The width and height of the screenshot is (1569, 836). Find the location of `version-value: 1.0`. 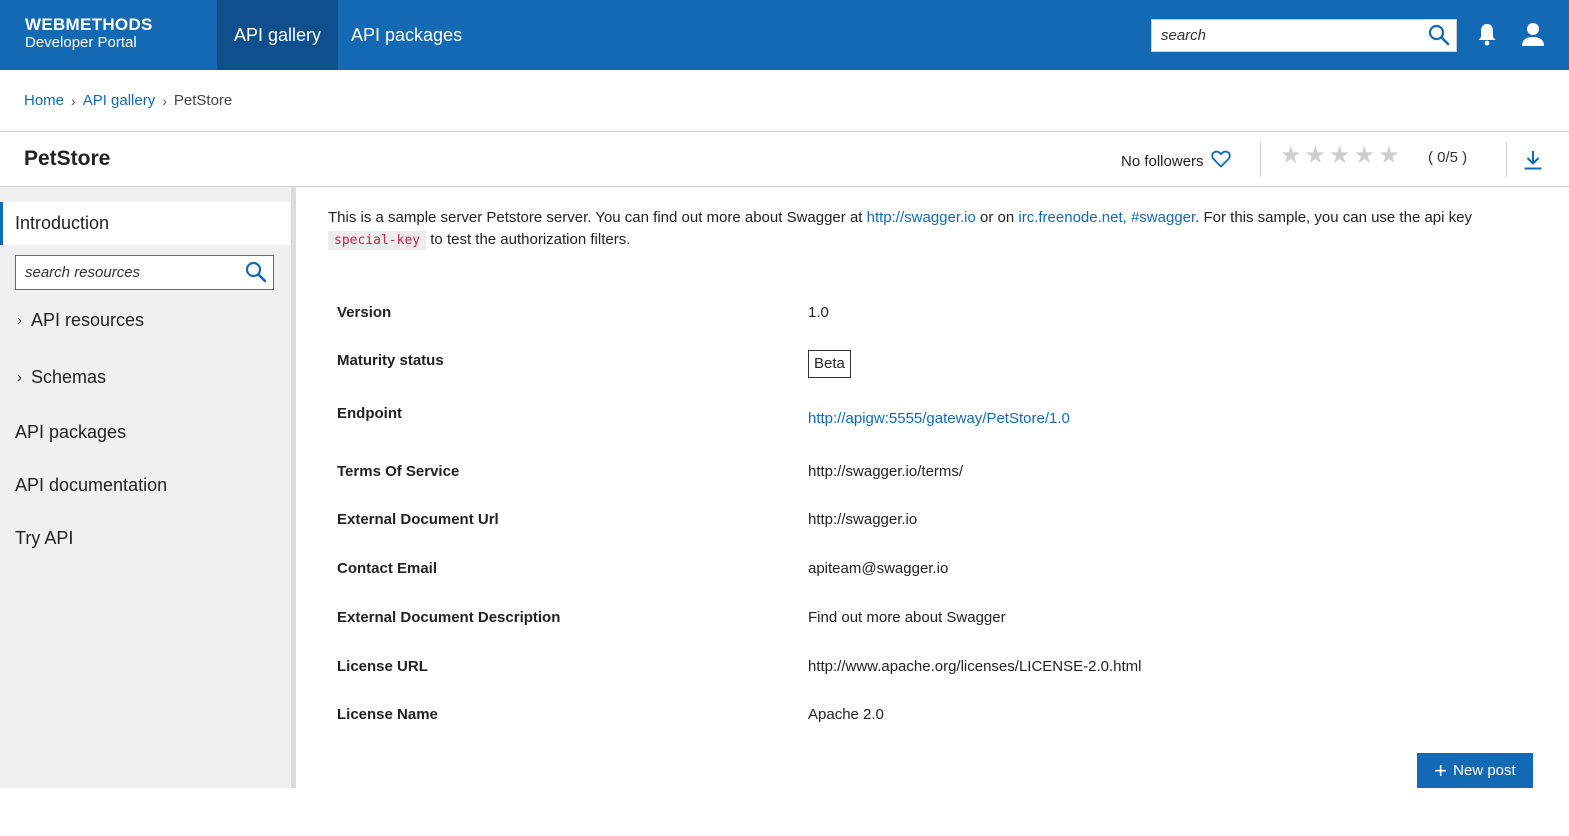

version-value: 1.0 is located at coordinates (818, 312).